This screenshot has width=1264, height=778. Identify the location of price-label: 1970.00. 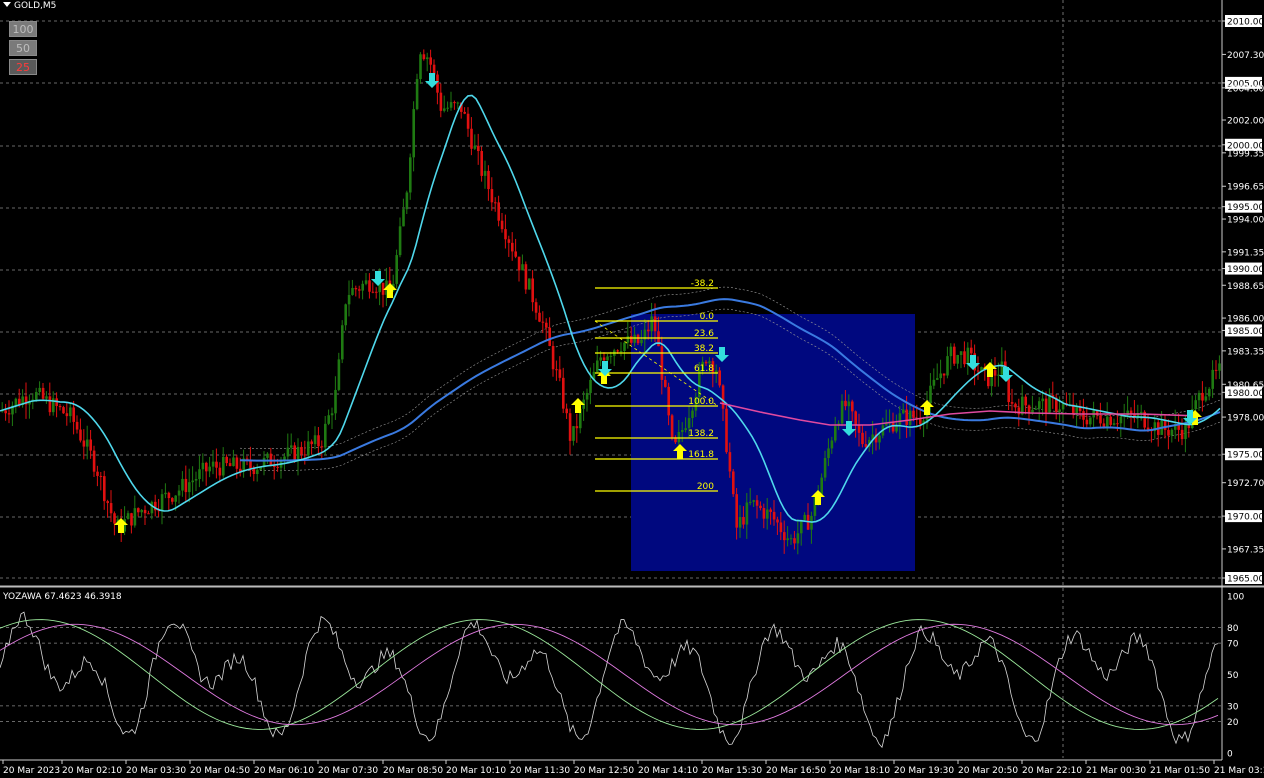
(1245, 518).